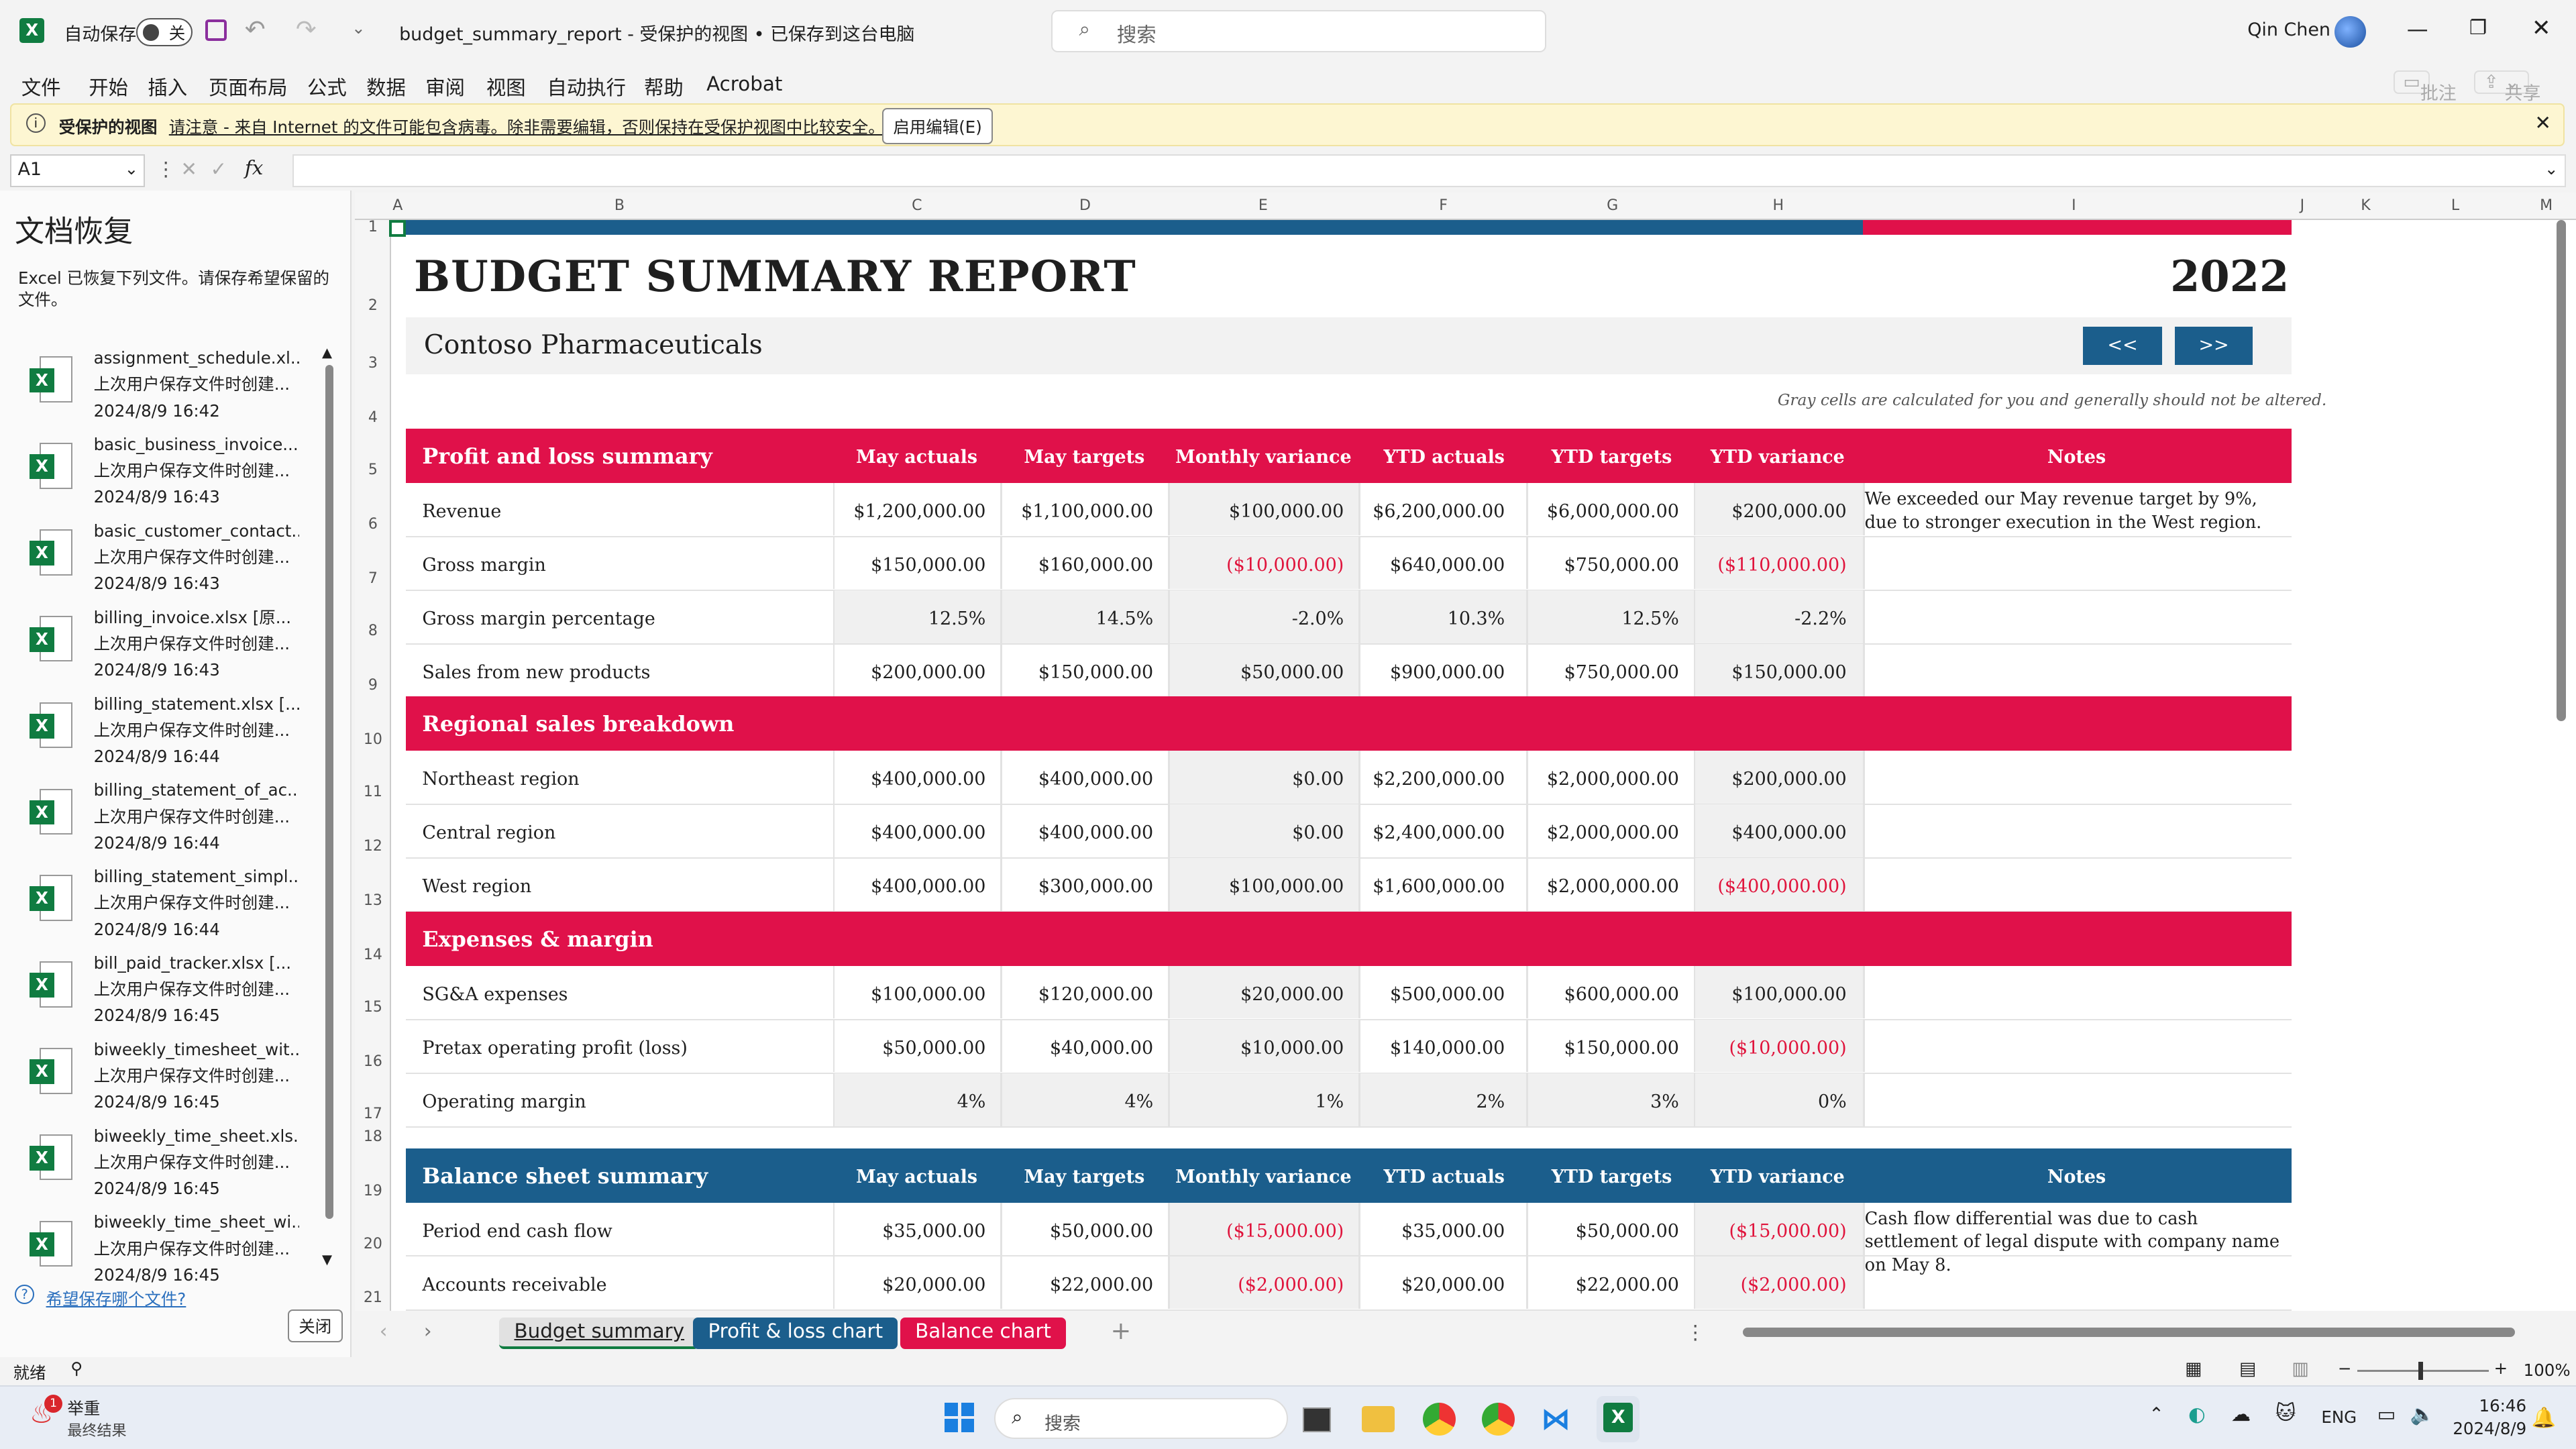  I want to click on column-header: G, so click(1612, 205).